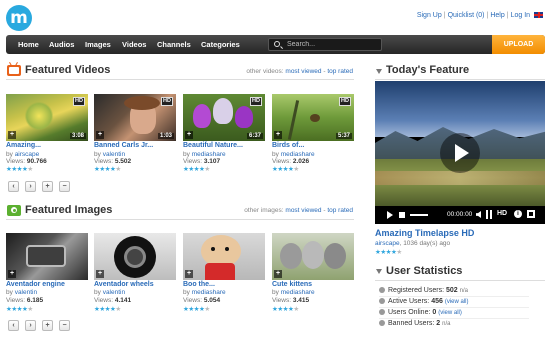  Describe the element at coordinates (538, 15) in the screenshot. I see `uk-flag-icon` at that location.